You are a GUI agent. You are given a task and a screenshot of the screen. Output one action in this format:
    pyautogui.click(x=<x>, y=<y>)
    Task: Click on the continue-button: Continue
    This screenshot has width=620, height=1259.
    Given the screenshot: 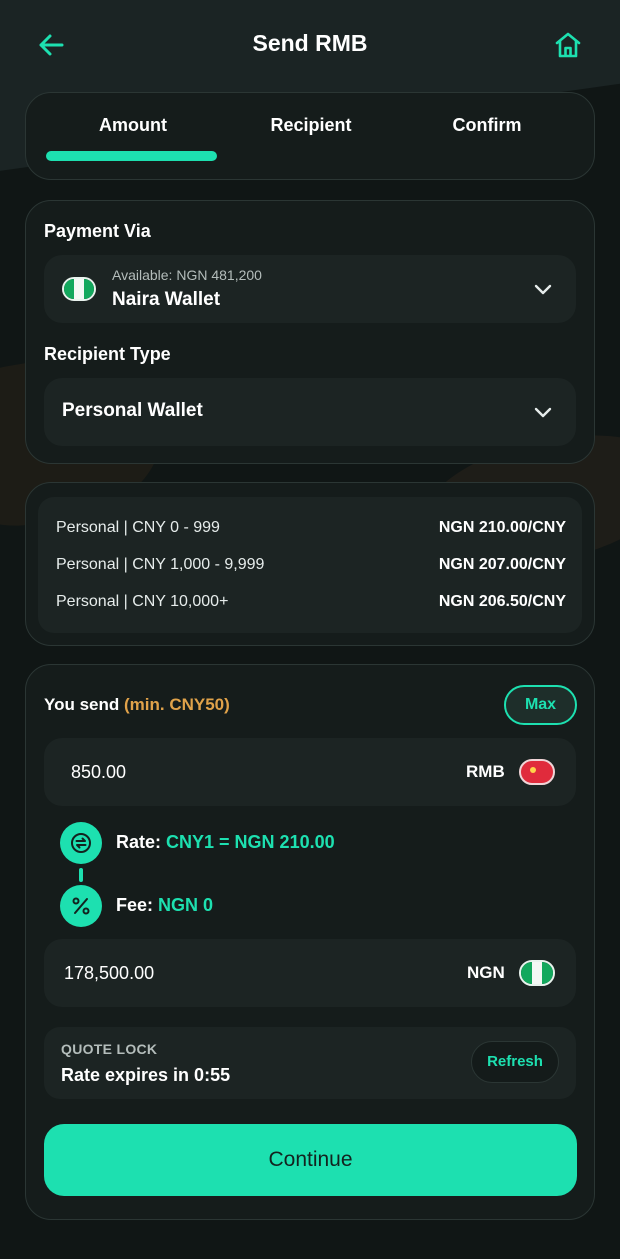 What is the action you would take?
    pyautogui.click(x=310, y=1160)
    